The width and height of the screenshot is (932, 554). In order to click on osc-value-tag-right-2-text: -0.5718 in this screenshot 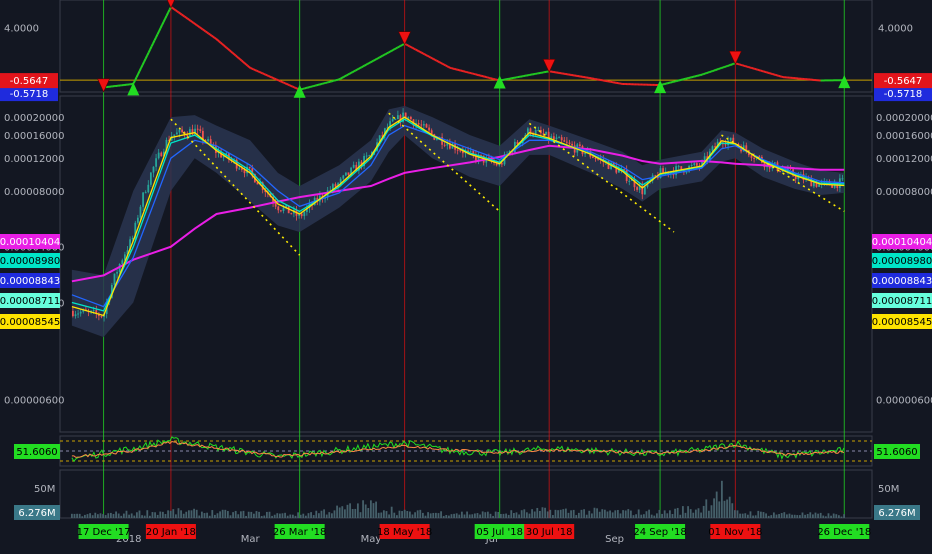, I will do `click(903, 94)`.